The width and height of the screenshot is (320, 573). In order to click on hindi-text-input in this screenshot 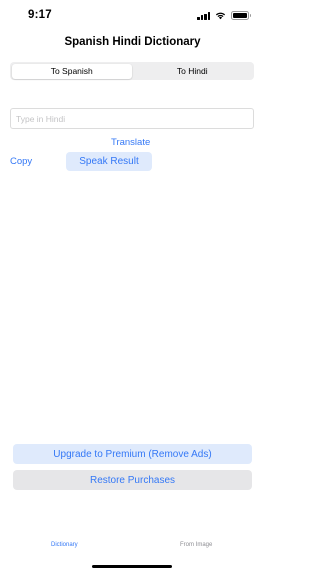, I will do `click(132, 118)`.